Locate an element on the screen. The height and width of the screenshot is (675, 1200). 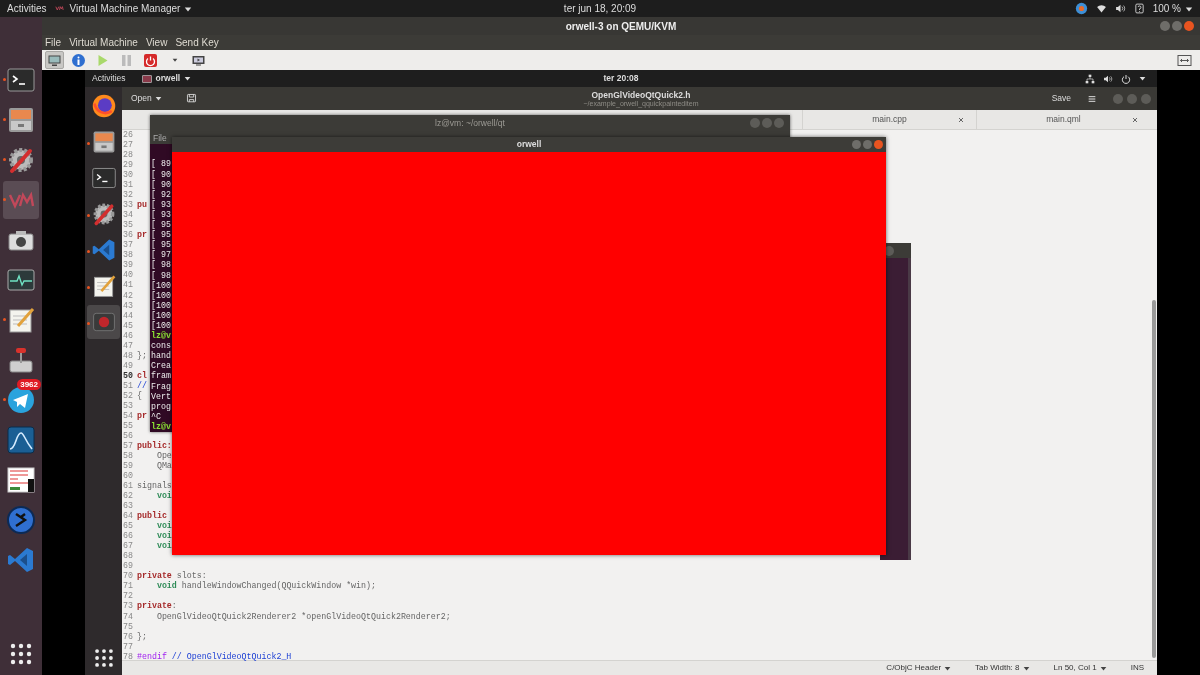
line-number: 62 is located at coordinates (128, 496).